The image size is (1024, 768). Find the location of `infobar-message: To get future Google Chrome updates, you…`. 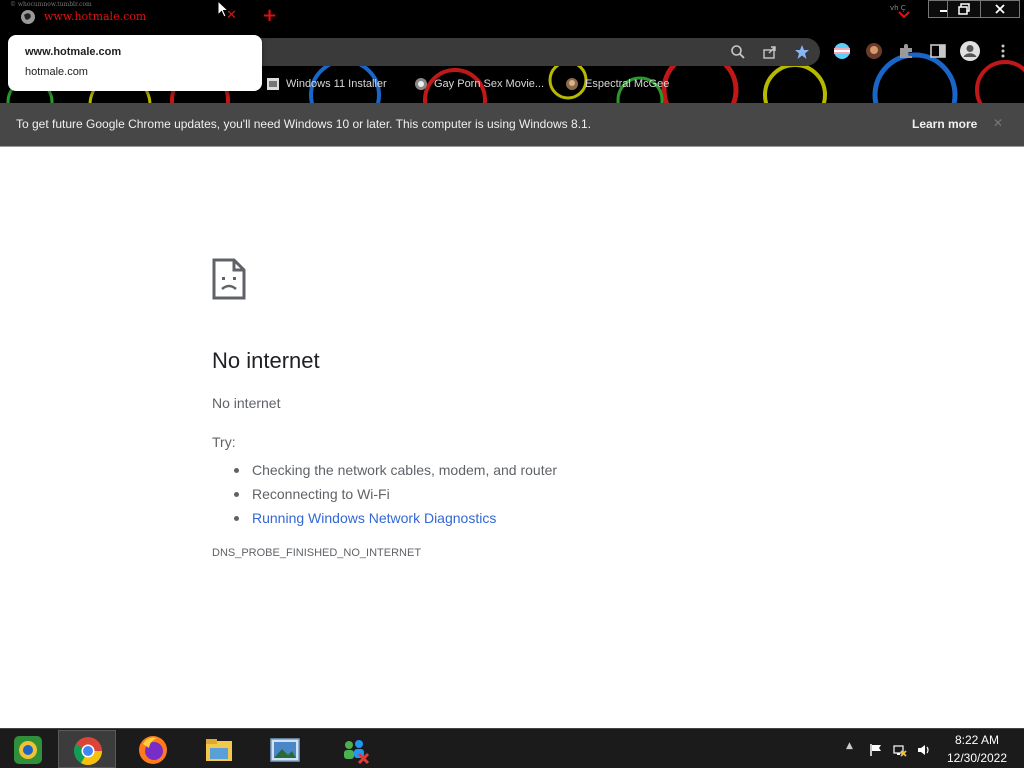

infobar-message: To get future Google Chrome updates, you… is located at coordinates (304, 124).